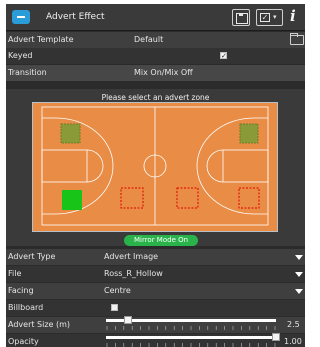  Describe the element at coordinates (155, 56) in the screenshot. I see `keyed-row: Keyed ✓` at that location.